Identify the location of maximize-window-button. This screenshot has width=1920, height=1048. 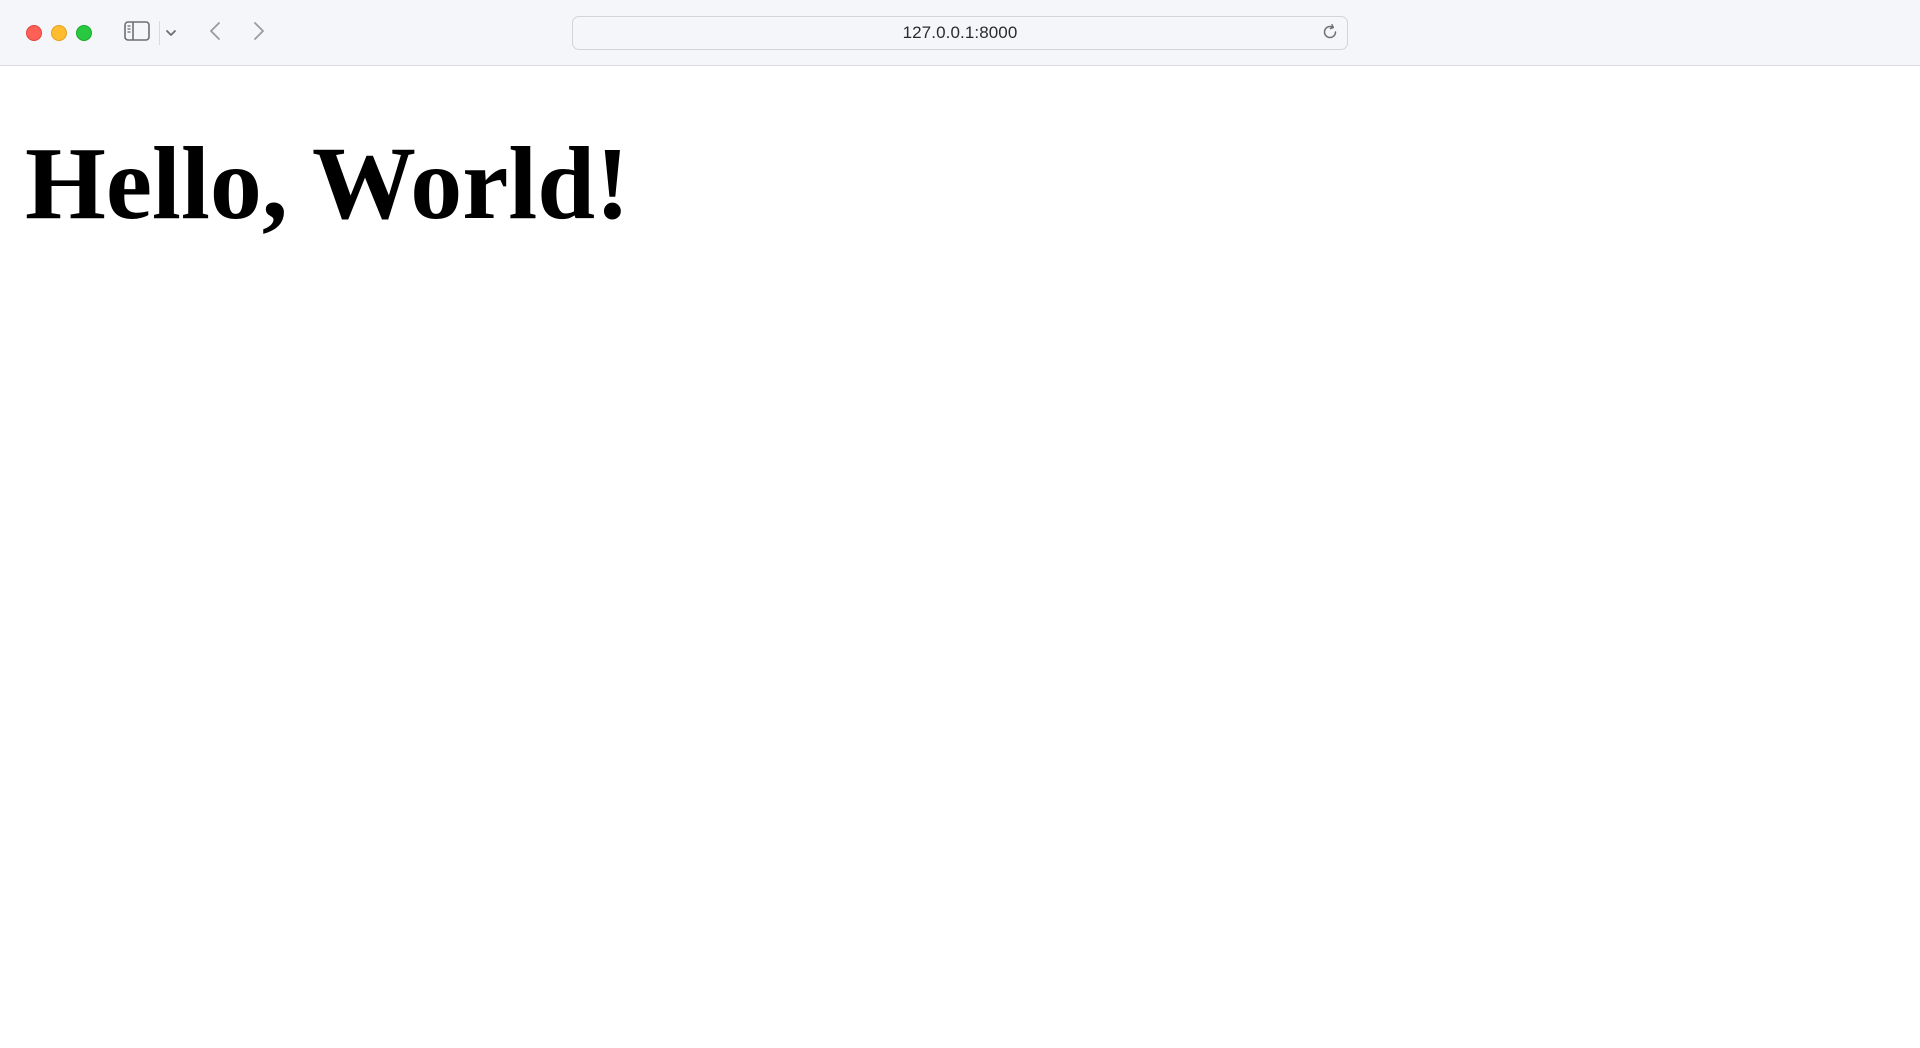
(84, 33).